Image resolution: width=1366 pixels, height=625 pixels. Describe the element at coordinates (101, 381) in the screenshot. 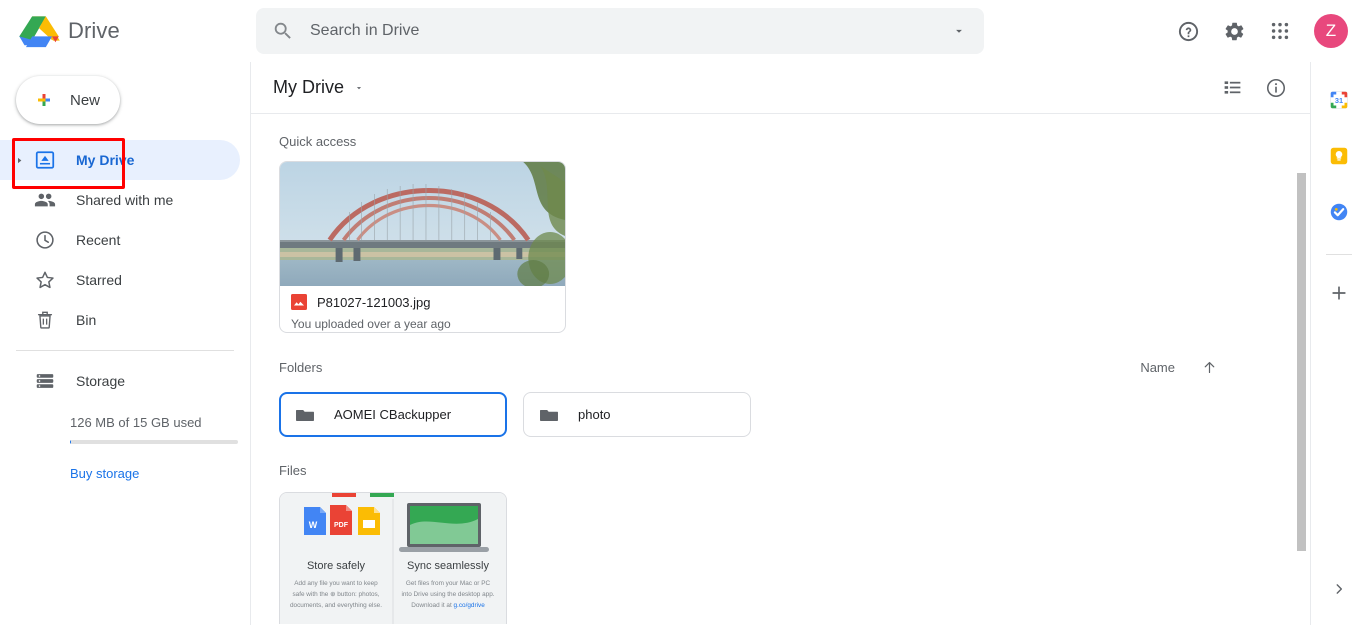

I see `storage-label: Storage` at that location.